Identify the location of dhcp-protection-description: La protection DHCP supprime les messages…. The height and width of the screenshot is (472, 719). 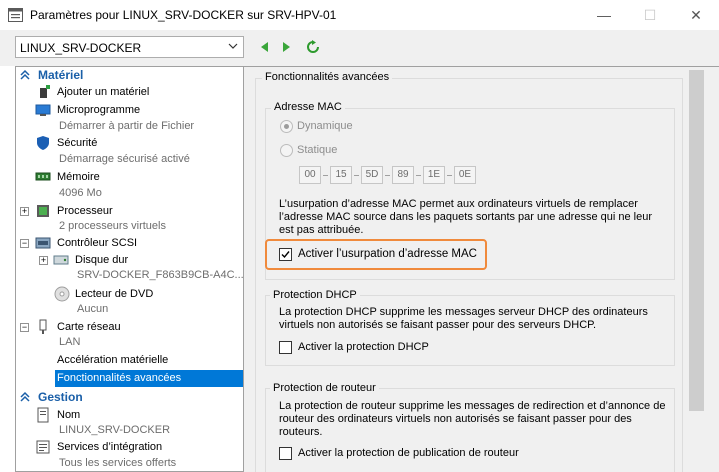
(463, 318).